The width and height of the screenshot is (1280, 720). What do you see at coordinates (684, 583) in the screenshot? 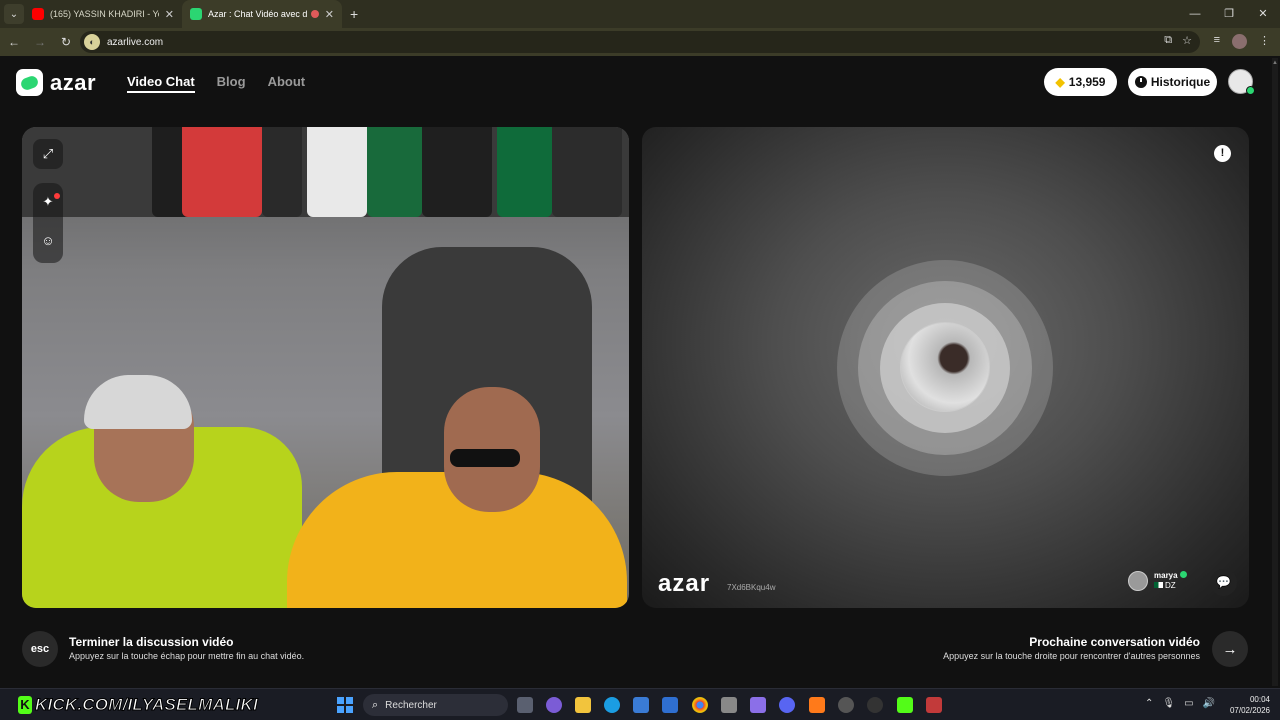
I see `azar-watermark: azar` at bounding box center [684, 583].